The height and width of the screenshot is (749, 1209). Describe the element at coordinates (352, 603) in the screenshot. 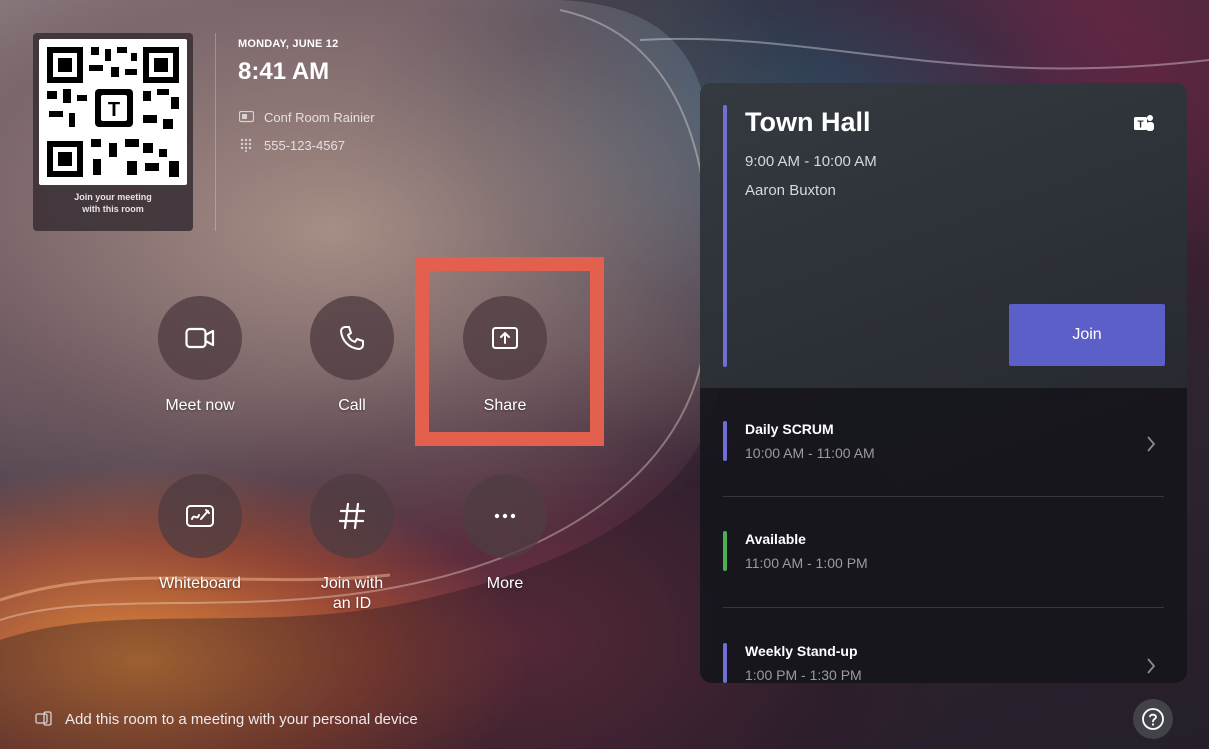

I see `join-with-id-label-line2: an ID` at that location.